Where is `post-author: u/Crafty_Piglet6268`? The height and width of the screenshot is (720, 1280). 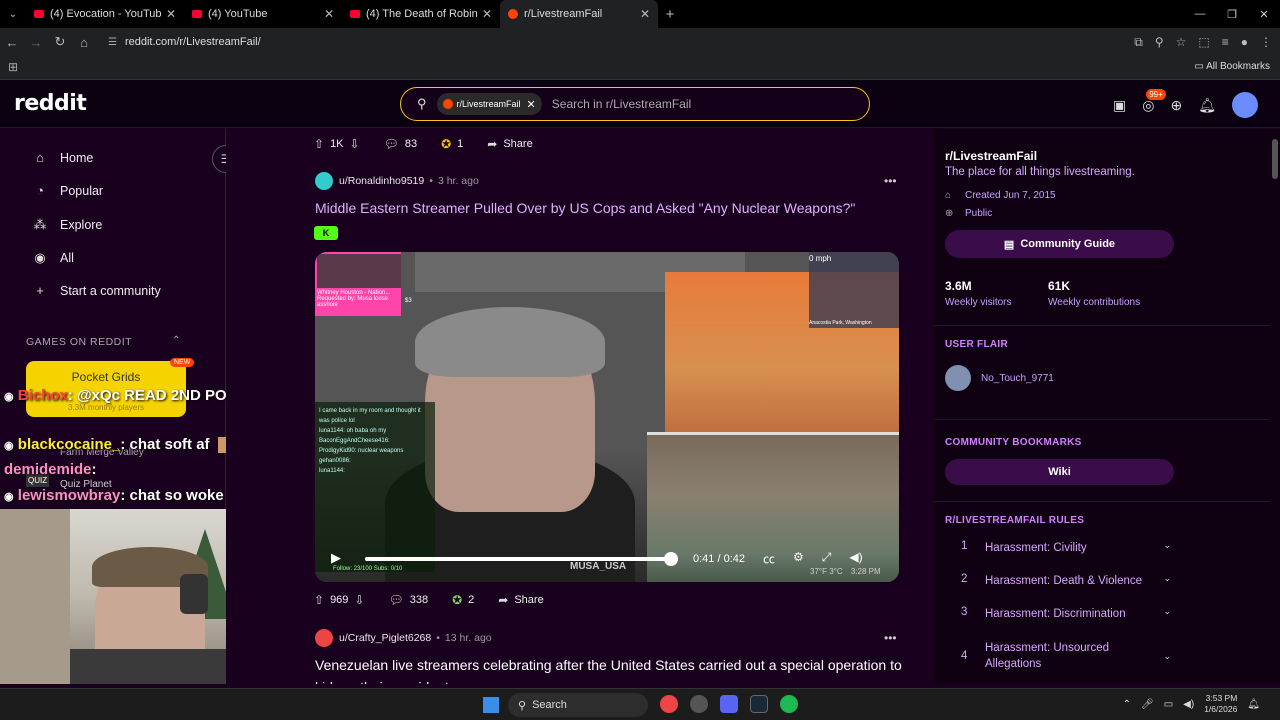 post-author: u/Crafty_Piglet6268 is located at coordinates (385, 638).